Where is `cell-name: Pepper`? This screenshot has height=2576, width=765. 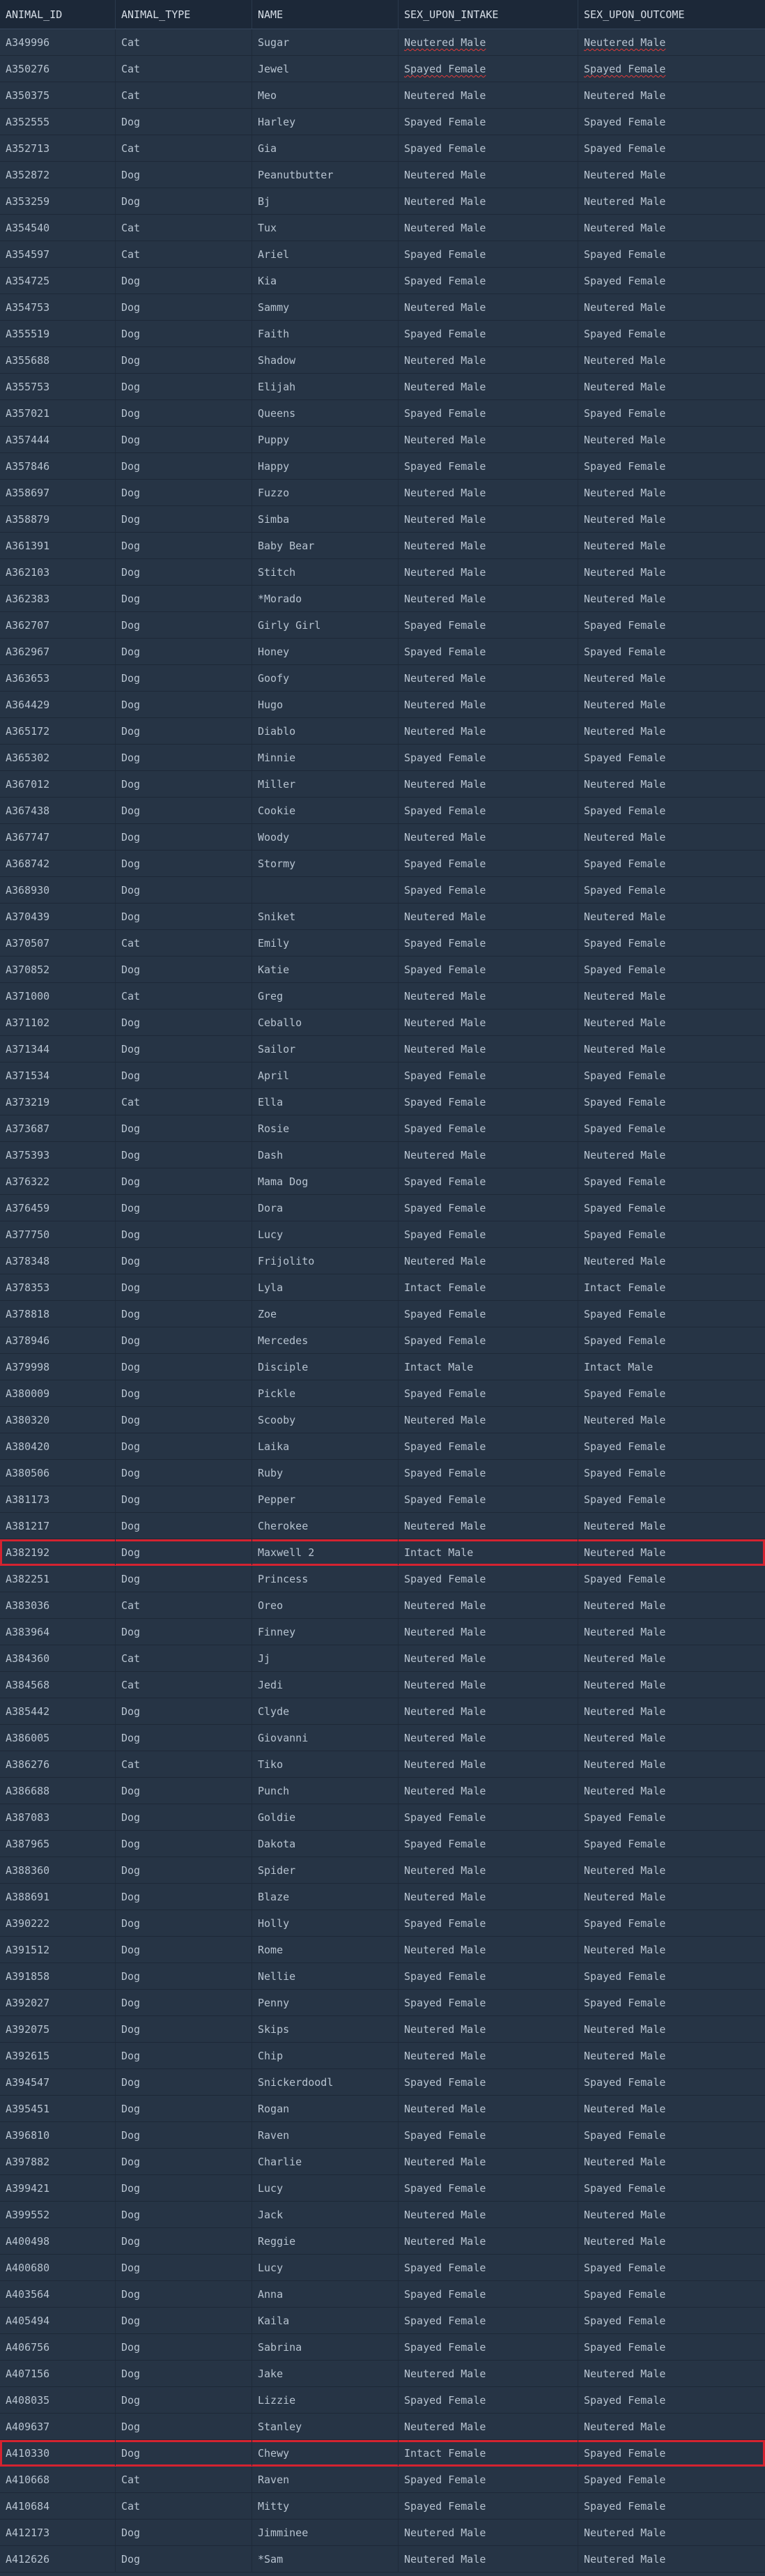
cell-name: Pepper is located at coordinates (325, 1499).